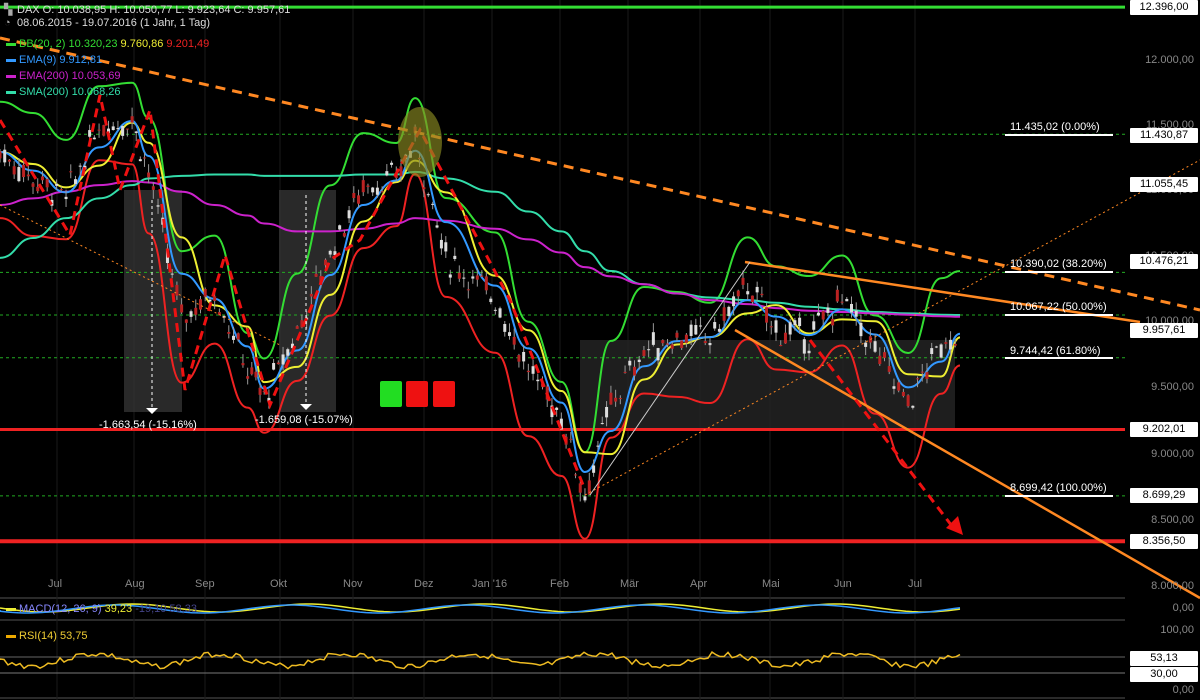 The height and width of the screenshot is (700, 1200). What do you see at coordinates (353, 584) in the screenshot?
I see `x-tick: Nov` at bounding box center [353, 584].